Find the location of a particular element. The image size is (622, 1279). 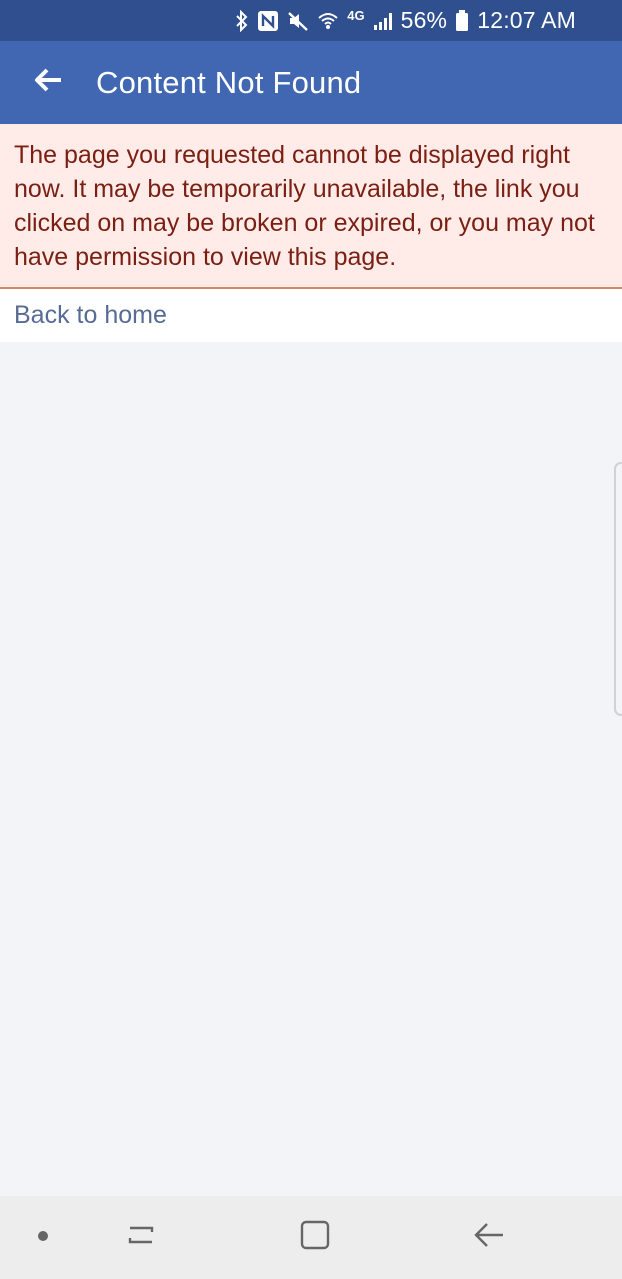

bluetooth-icon is located at coordinates (242, 21).